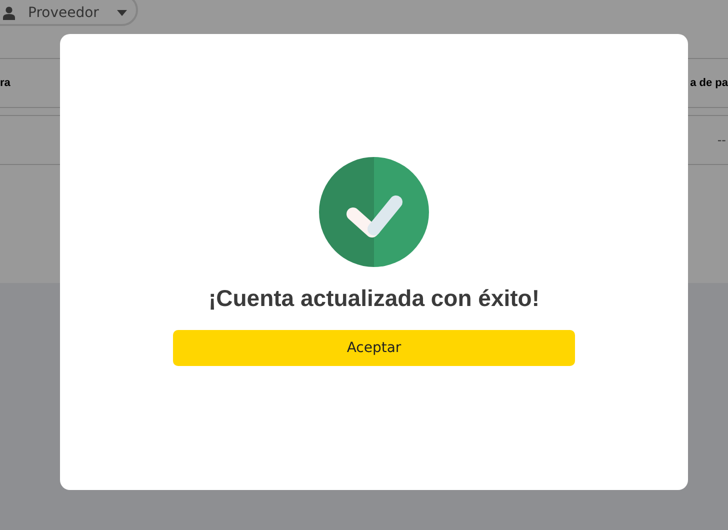 The width and height of the screenshot is (728, 530). What do you see at coordinates (69, 13) in the screenshot?
I see `user-menu-button: Proveedor` at bounding box center [69, 13].